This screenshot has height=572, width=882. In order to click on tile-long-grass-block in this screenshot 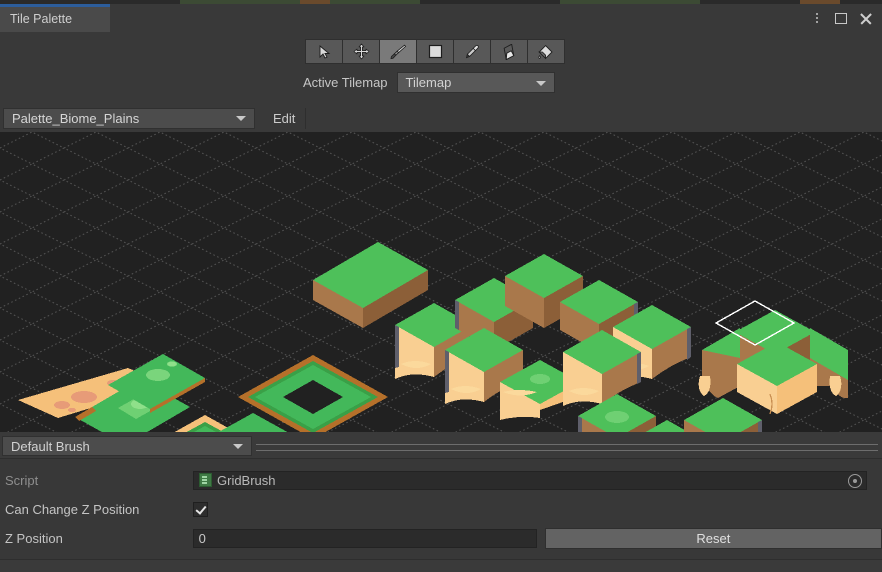, I will do `click(370, 285)`.